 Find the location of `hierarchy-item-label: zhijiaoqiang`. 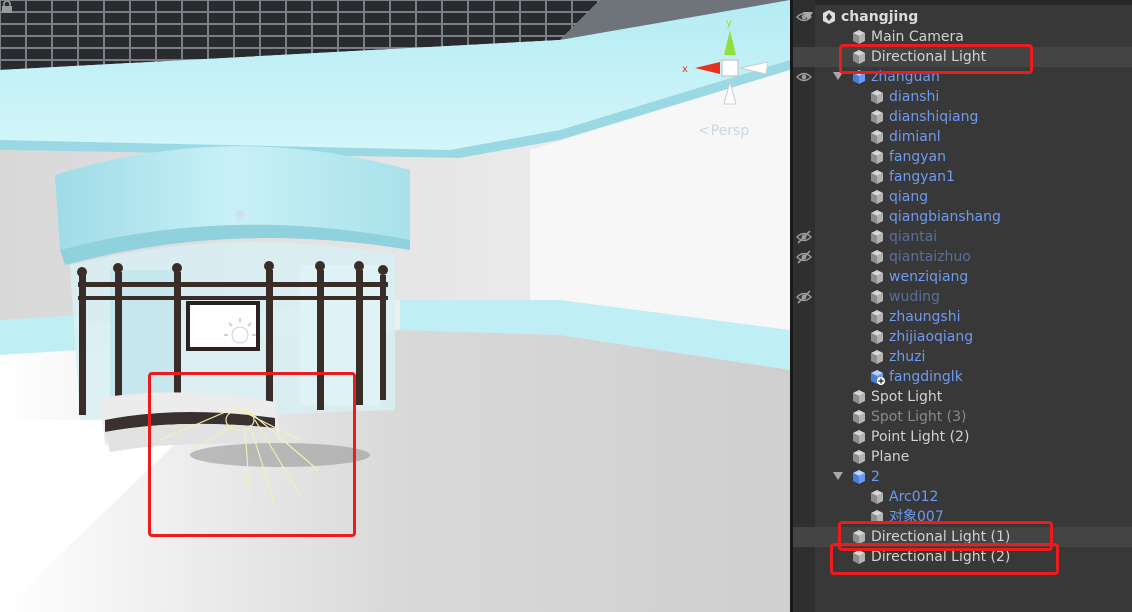

hierarchy-item-label: zhijiaoqiang is located at coordinates (931, 337).